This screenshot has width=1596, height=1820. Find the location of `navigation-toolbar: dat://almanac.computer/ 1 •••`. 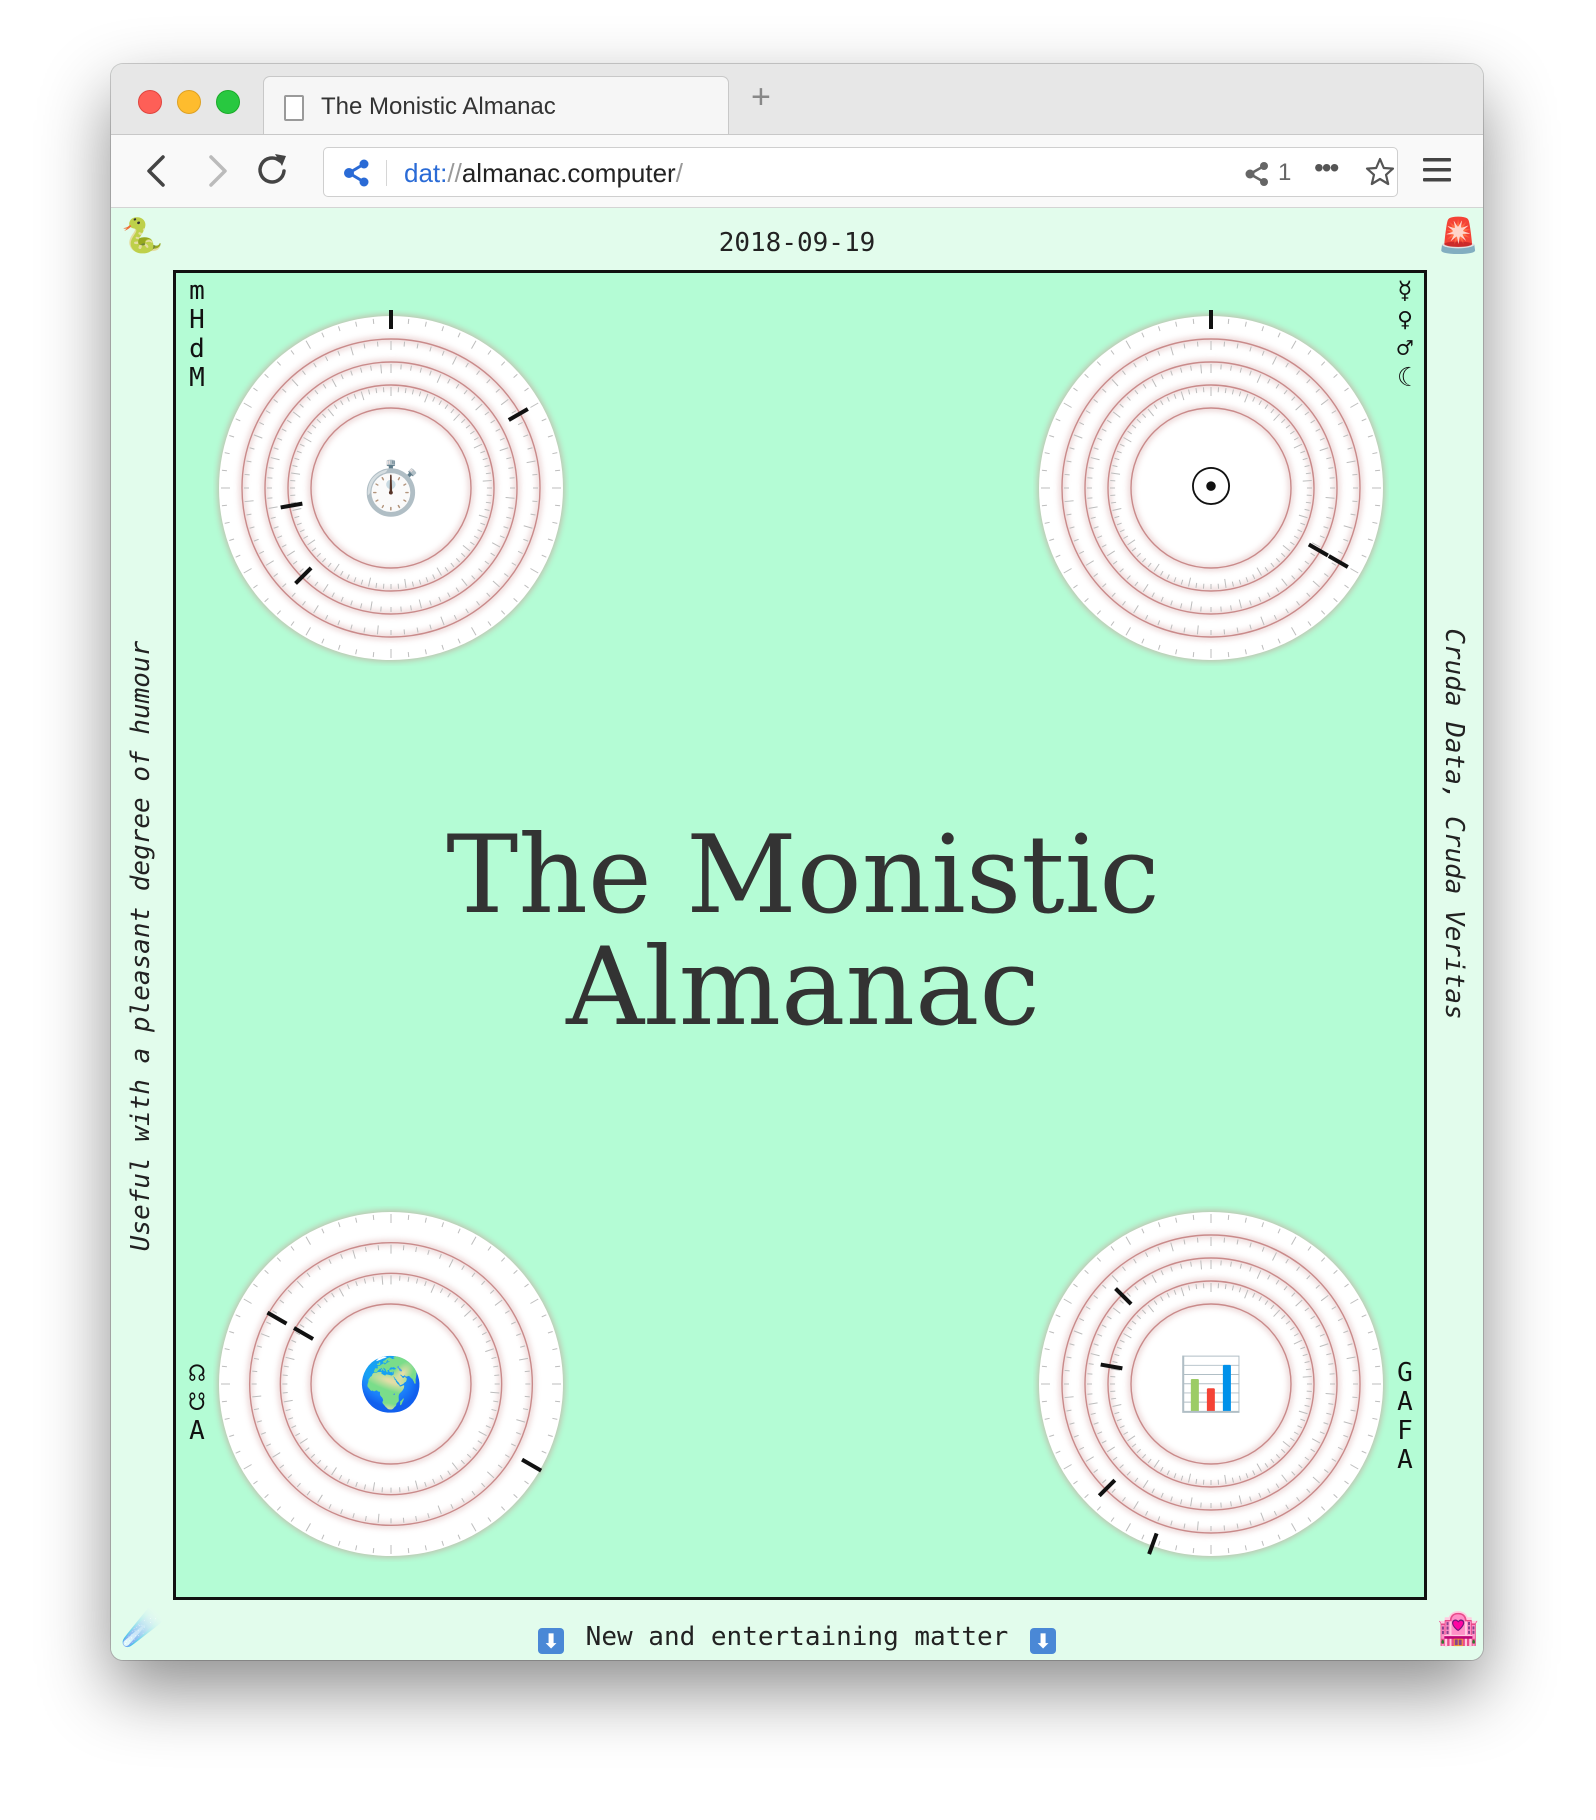

navigation-toolbar: dat://almanac.computer/ 1 ••• is located at coordinates (797, 171).